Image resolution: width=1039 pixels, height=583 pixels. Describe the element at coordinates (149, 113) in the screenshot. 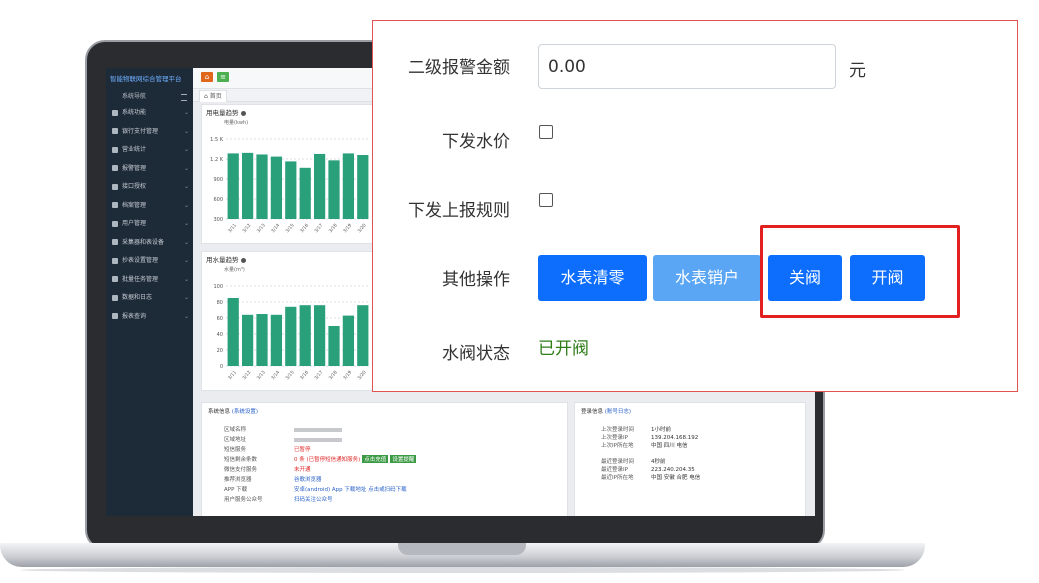

I see `sidebar-item: 系统功能 ⌄` at that location.